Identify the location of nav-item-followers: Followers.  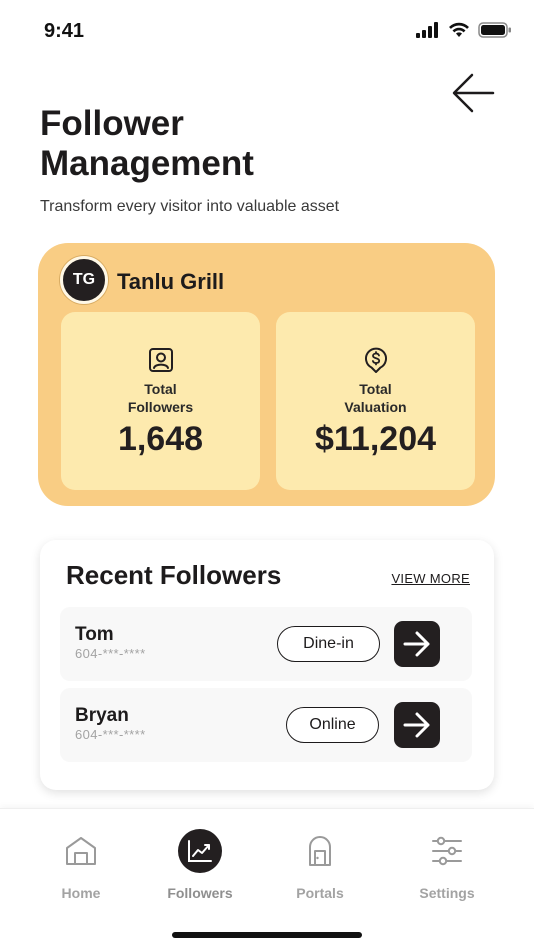
(200, 867).